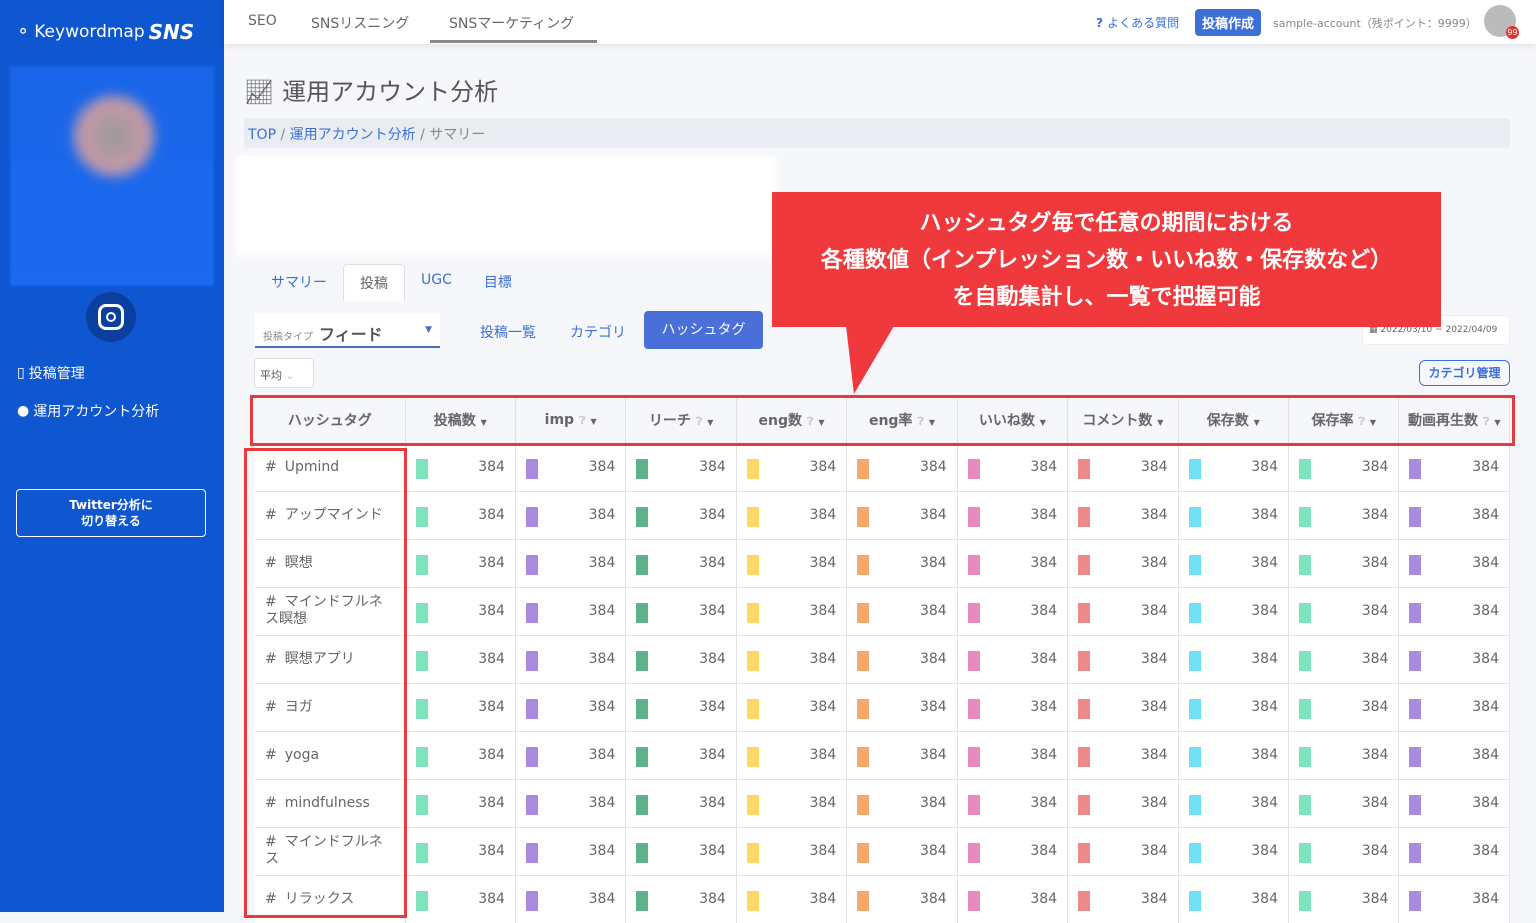 This screenshot has width=1536, height=923. What do you see at coordinates (374, 282) in the screenshot?
I see `tab-posts: 投稿` at bounding box center [374, 282].